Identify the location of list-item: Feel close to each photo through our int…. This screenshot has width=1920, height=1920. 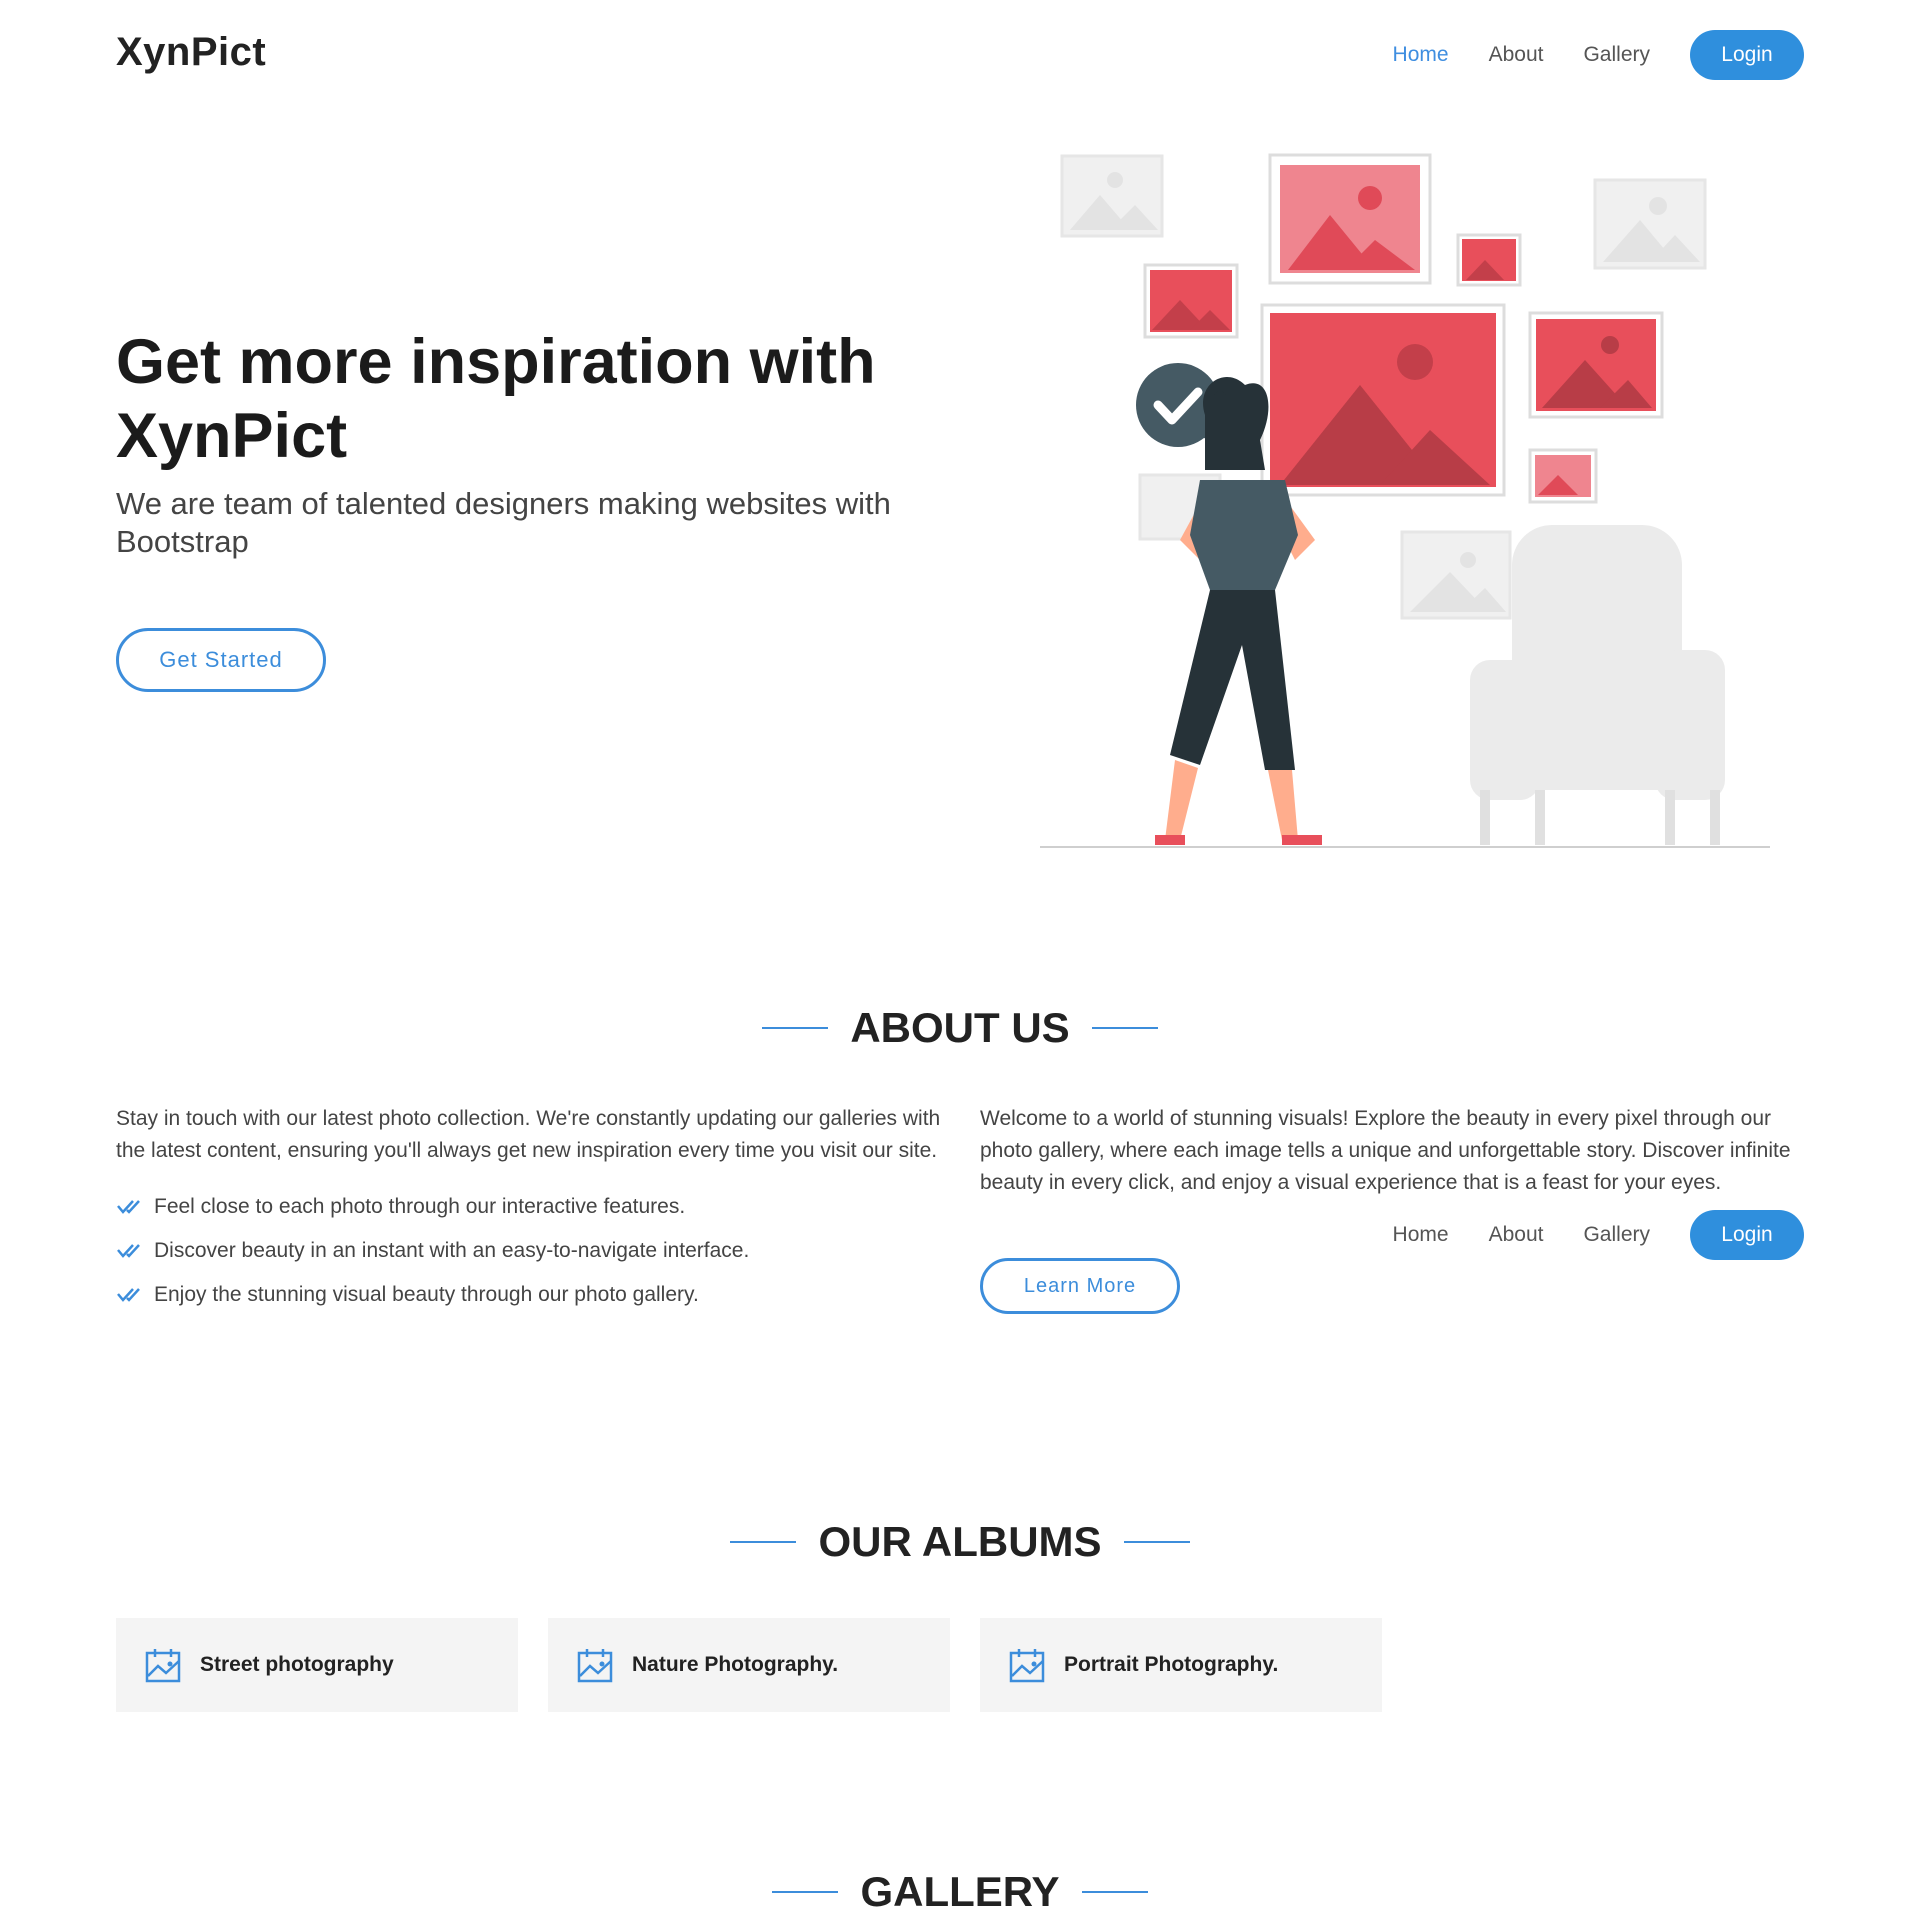
(536, 1207).